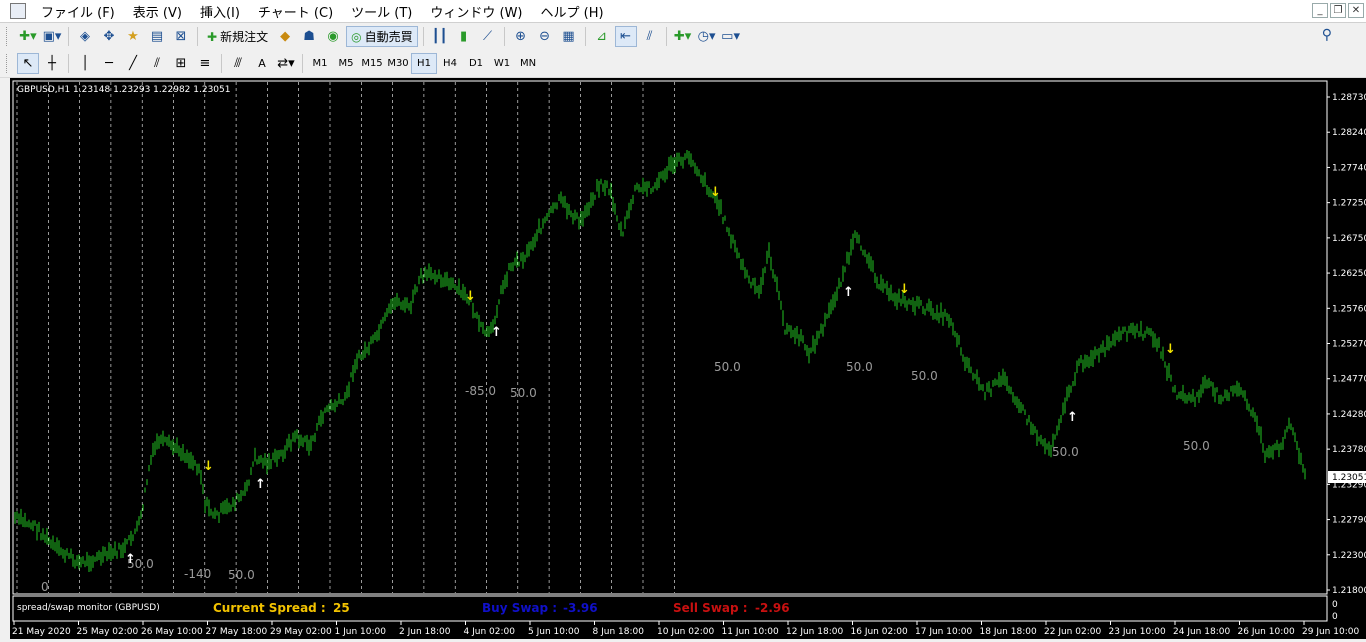 The image size is (1366, 642). Describe the element at coordinates (320, 63) in the screenshot. I see `timeframe-m1: M1` at that location.